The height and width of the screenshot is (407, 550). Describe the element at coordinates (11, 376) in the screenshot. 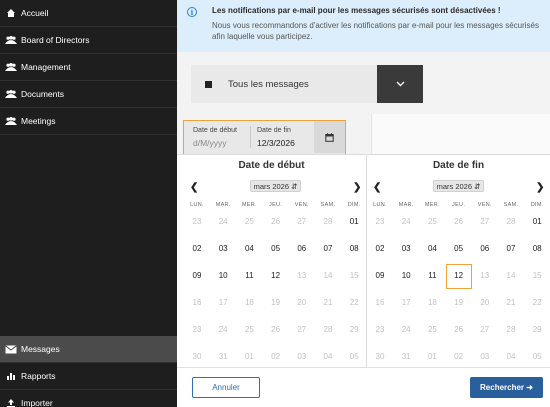

I see `chart-icon` at that location.